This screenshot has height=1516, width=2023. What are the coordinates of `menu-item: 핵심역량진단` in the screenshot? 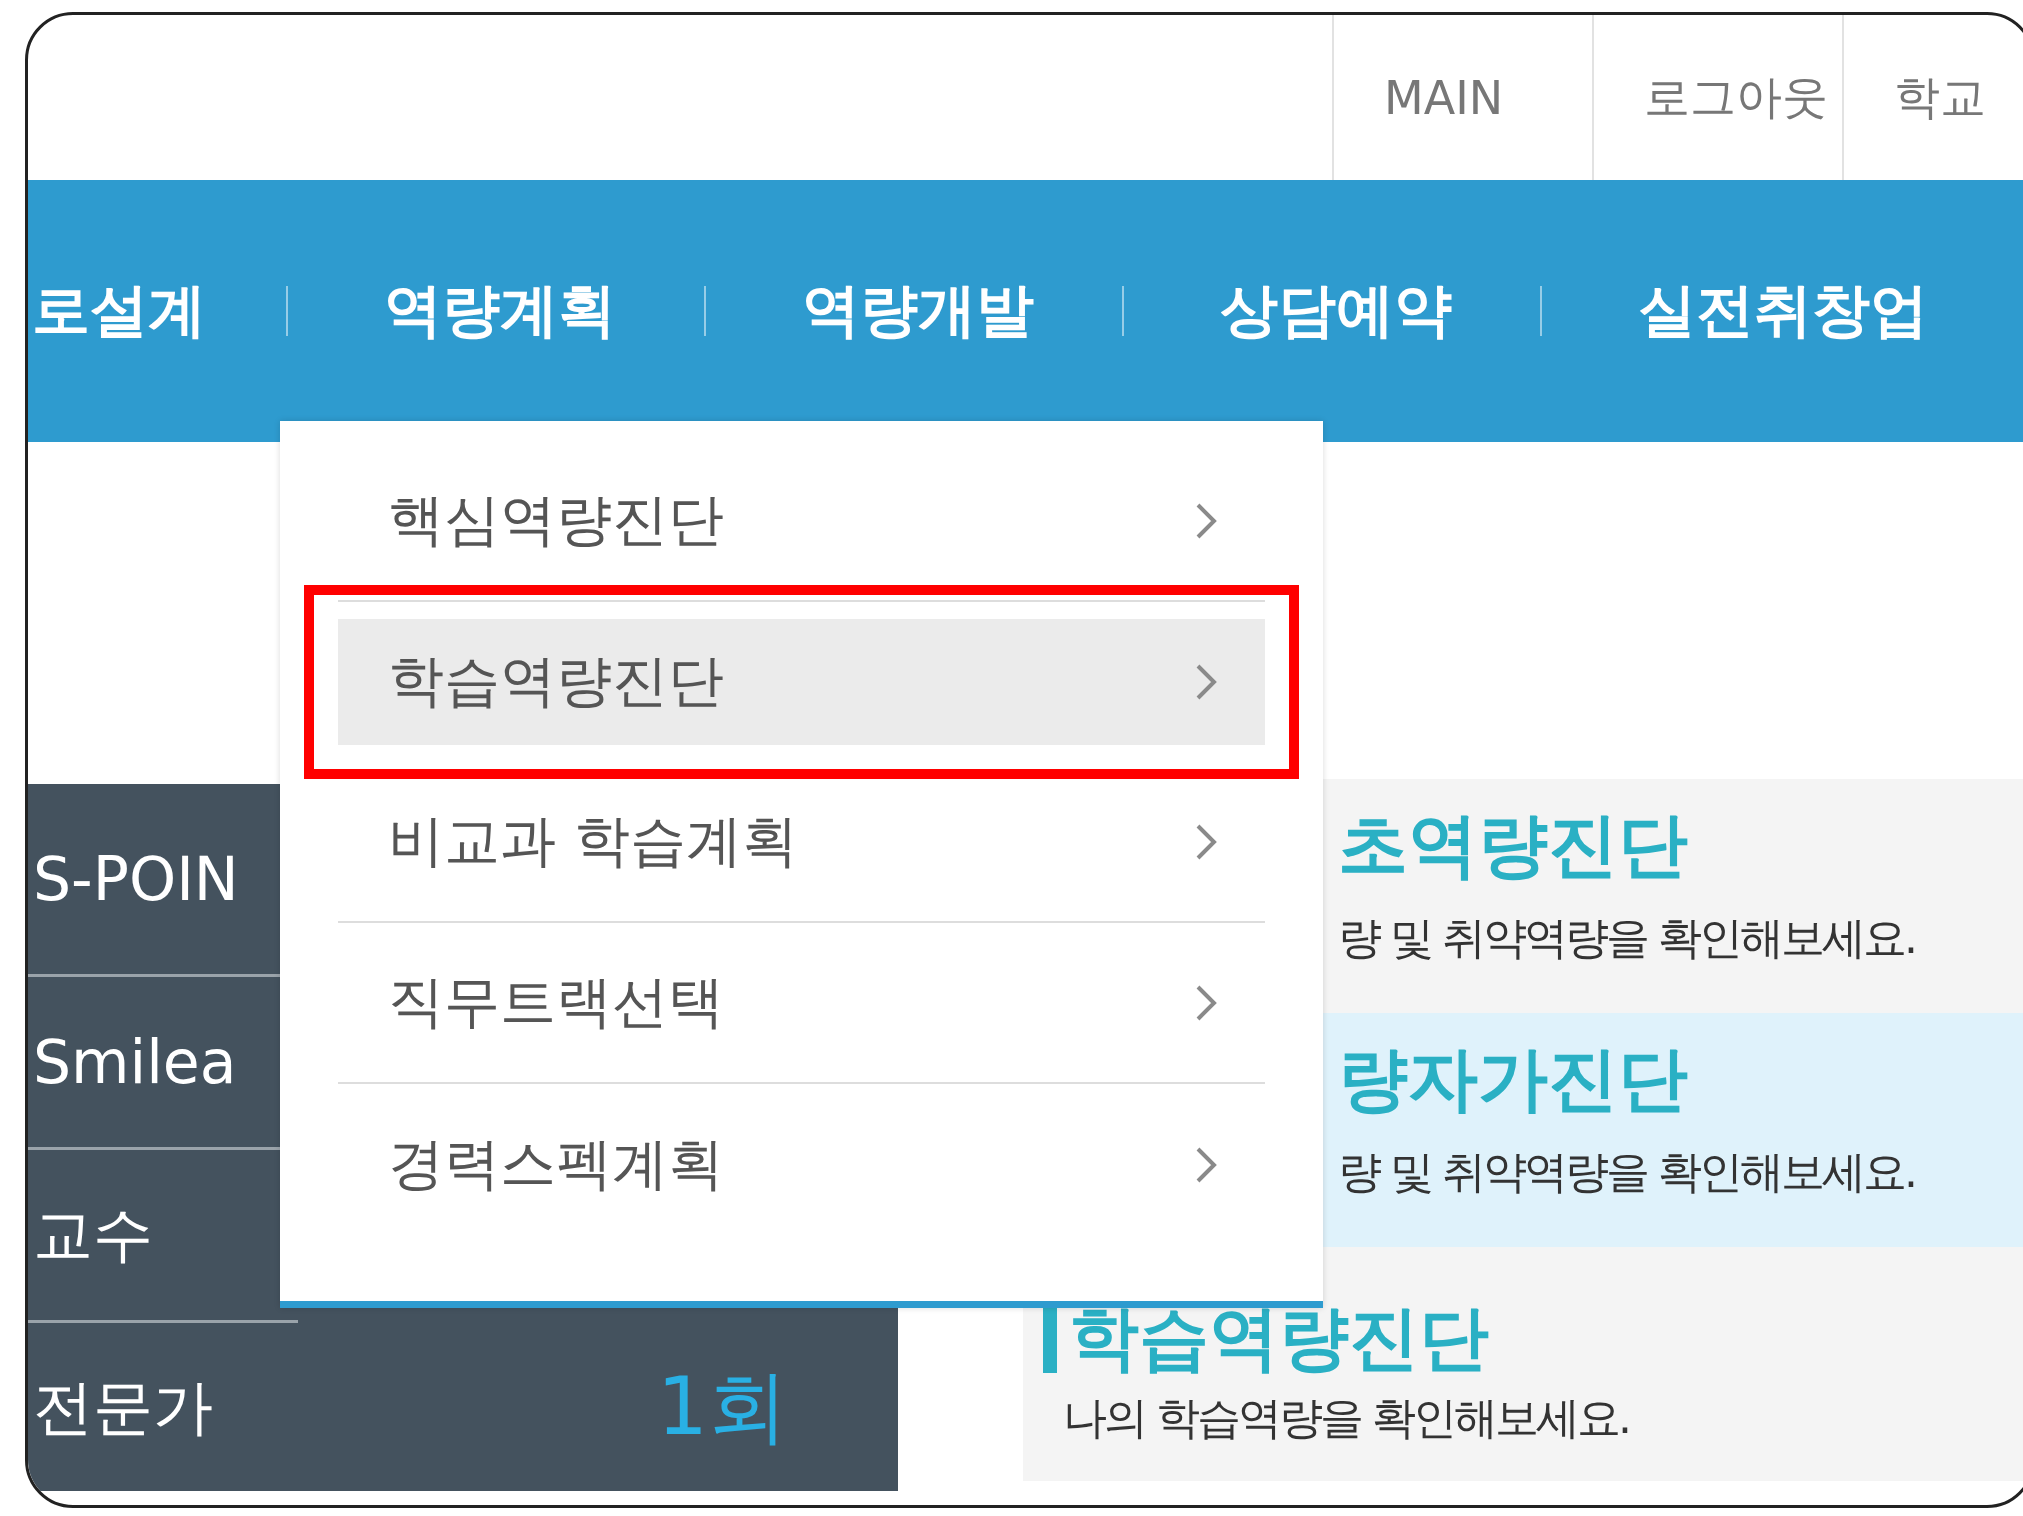 It's located at (801, 521).